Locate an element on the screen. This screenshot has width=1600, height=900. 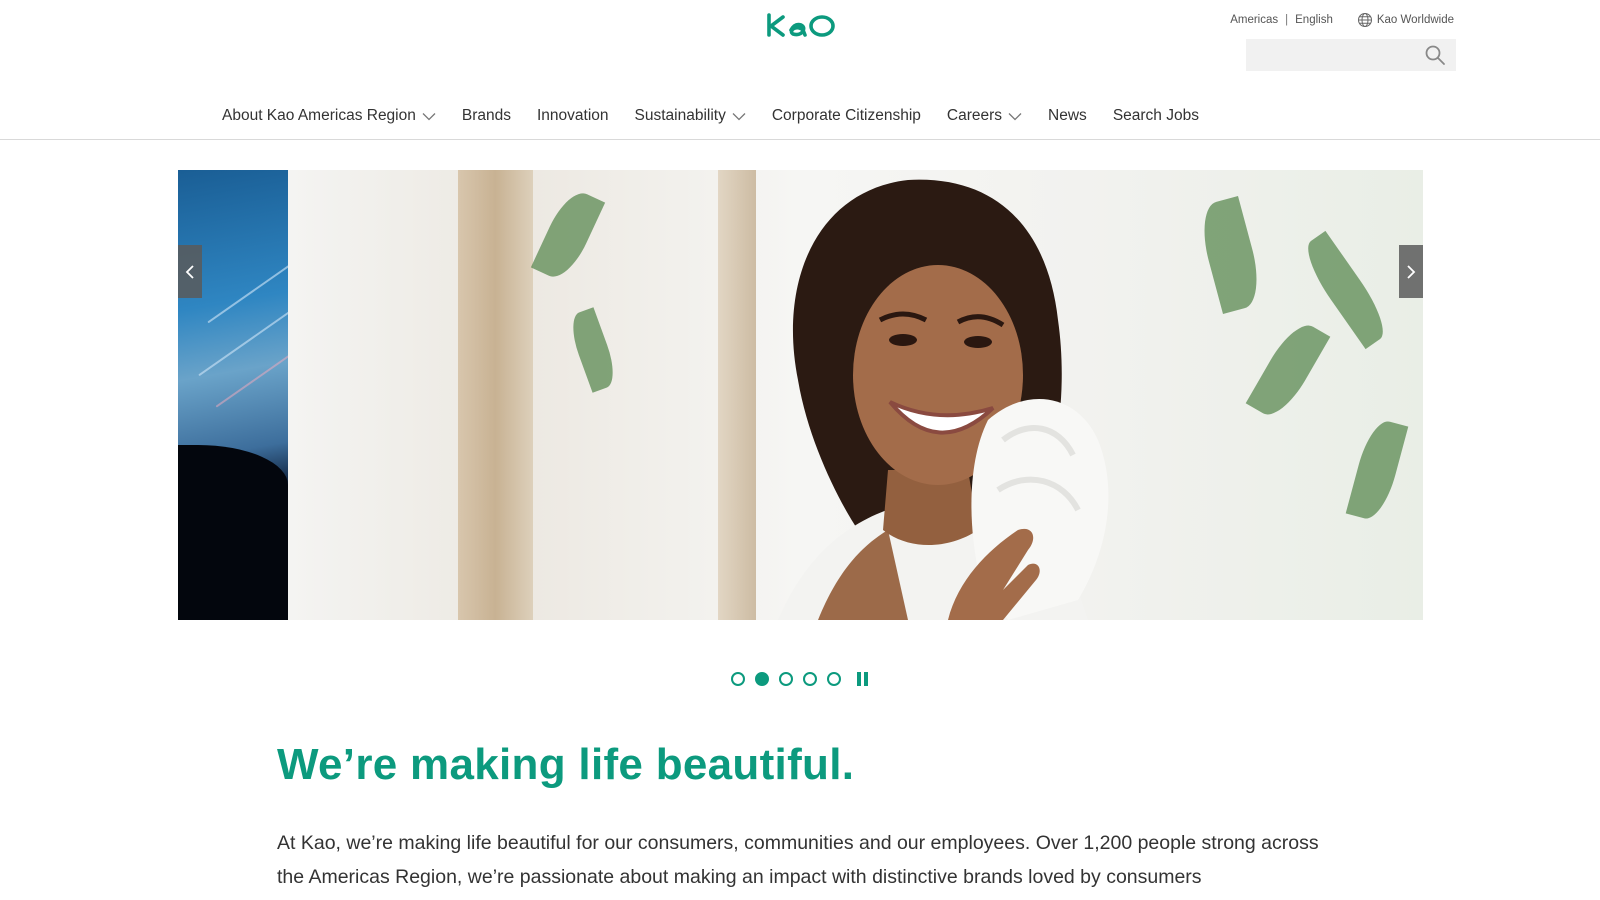
hill-silhouette is located at coordinates (233, 532).